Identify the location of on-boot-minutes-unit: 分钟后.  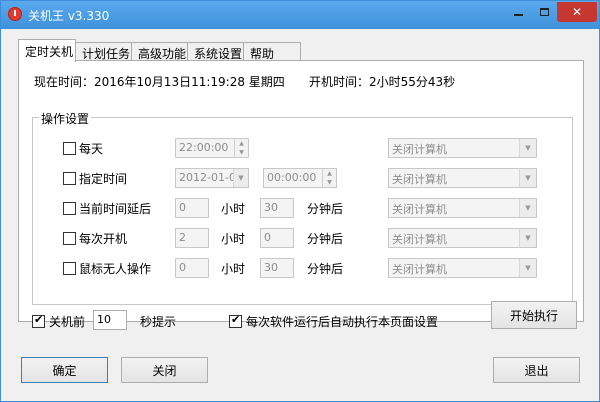
(325, 239).